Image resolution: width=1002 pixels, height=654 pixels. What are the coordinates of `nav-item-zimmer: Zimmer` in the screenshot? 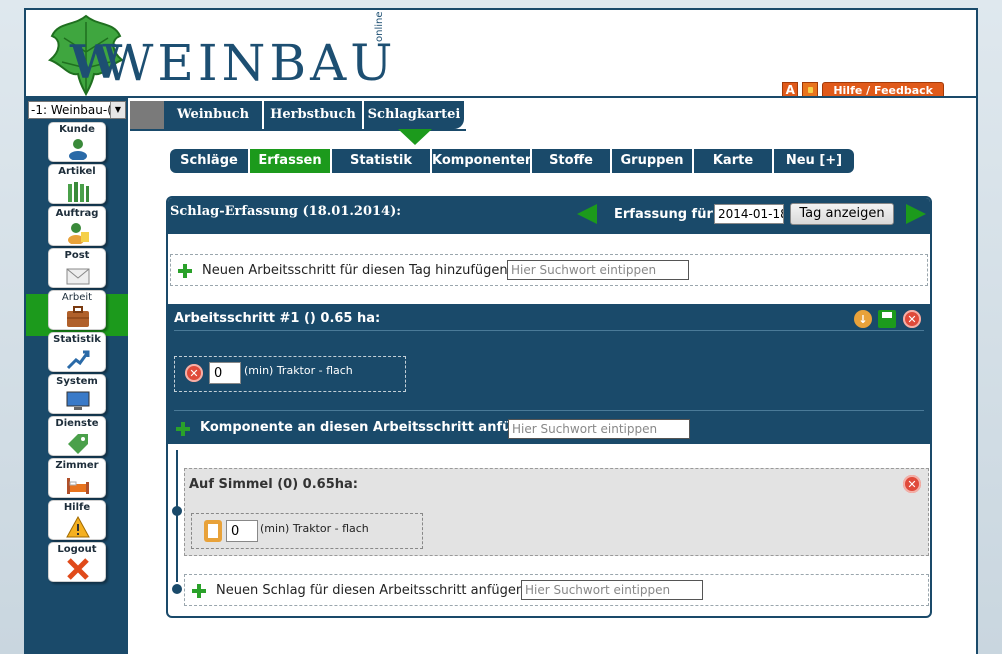 It's located at (77, 478).